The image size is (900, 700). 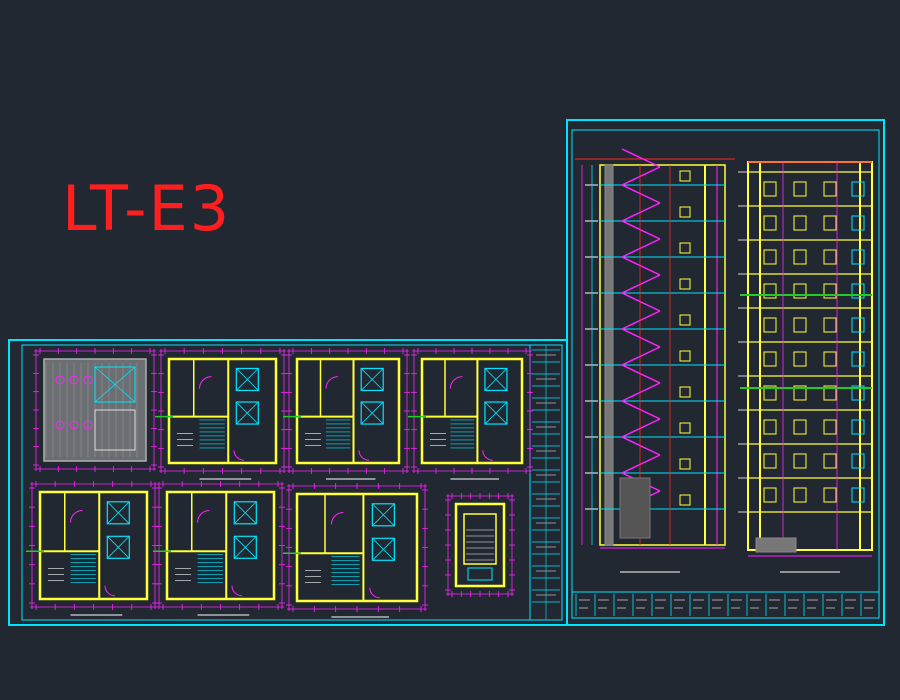 I want to click on section-title-block, so click(x=725, y=605).